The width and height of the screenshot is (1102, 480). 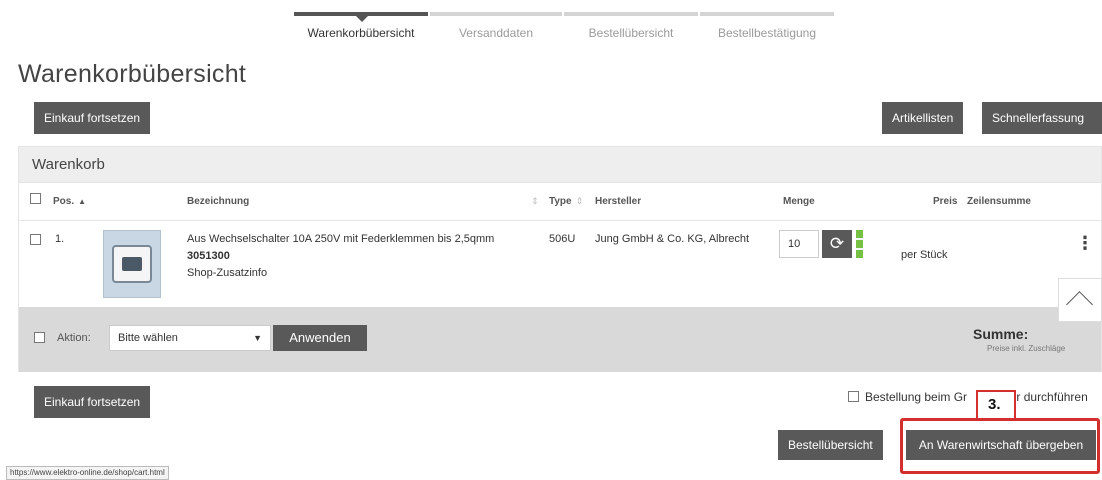 What do you see at coordinates (361, 33) in the screenshot?
I see `step-label: Warenkorbübersicht` at bounding box center [361, 33].